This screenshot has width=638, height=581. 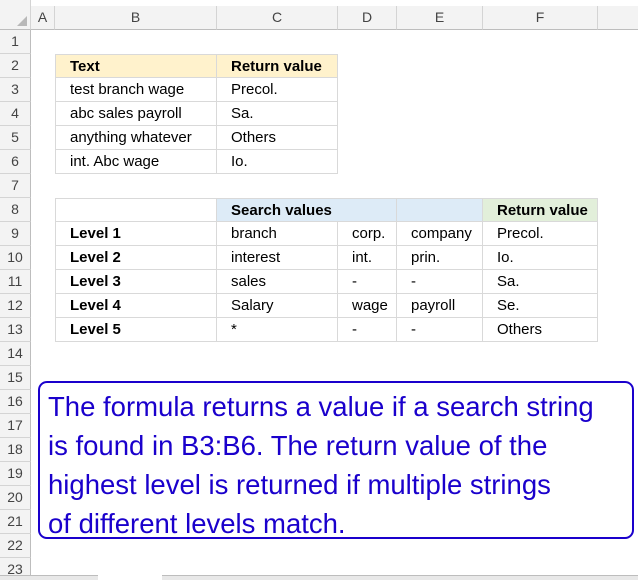 I want to click on table2-cell-search-3: company, so click(x=440, y=234).